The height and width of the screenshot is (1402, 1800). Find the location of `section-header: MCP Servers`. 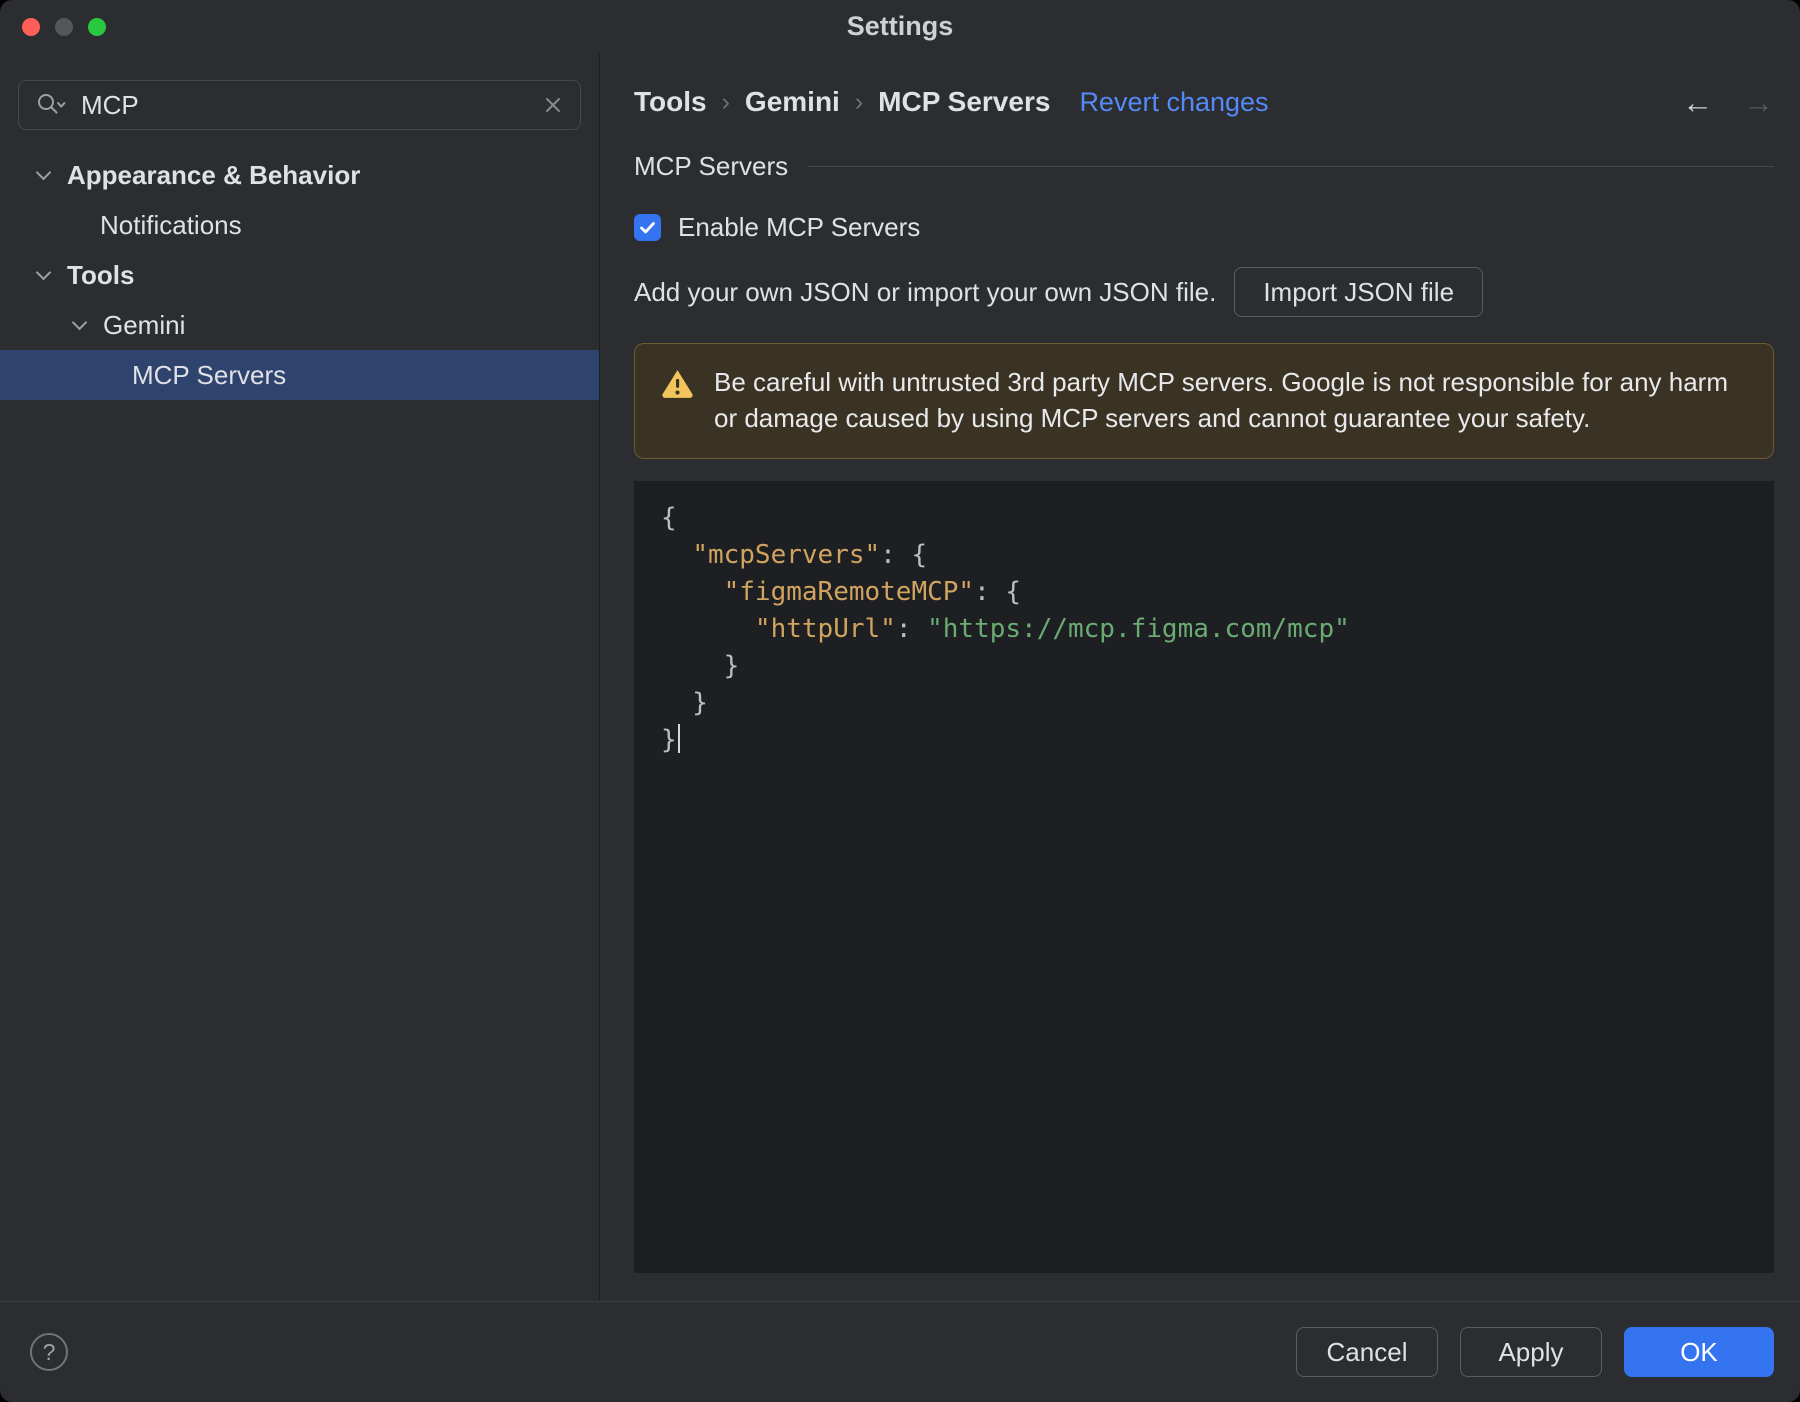

section-header: MCP Servers is located at coordinates (1204, 166).